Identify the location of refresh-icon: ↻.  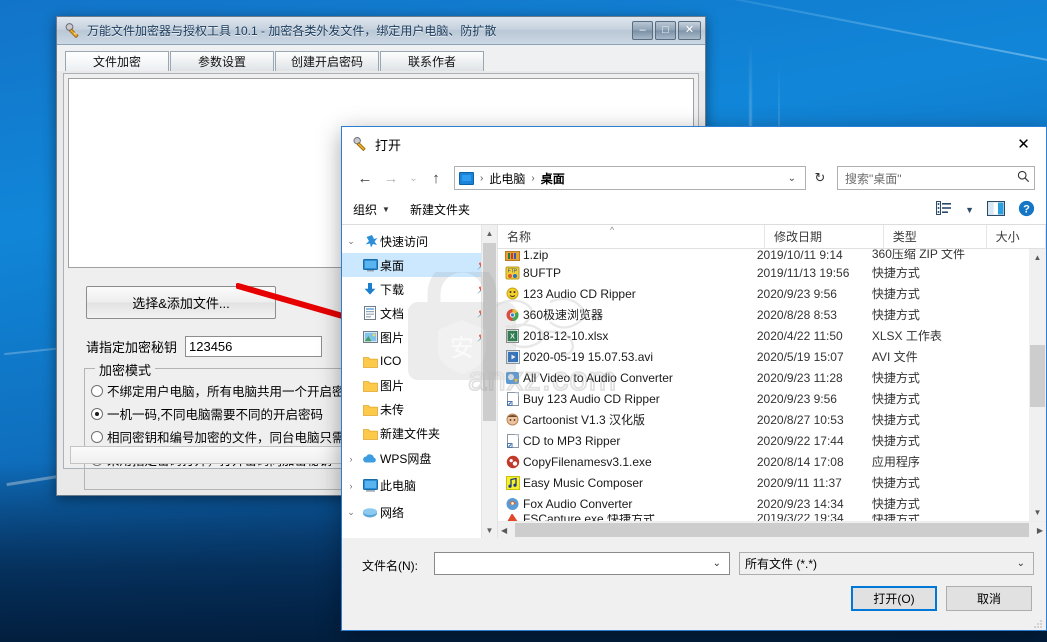
(820, 178).